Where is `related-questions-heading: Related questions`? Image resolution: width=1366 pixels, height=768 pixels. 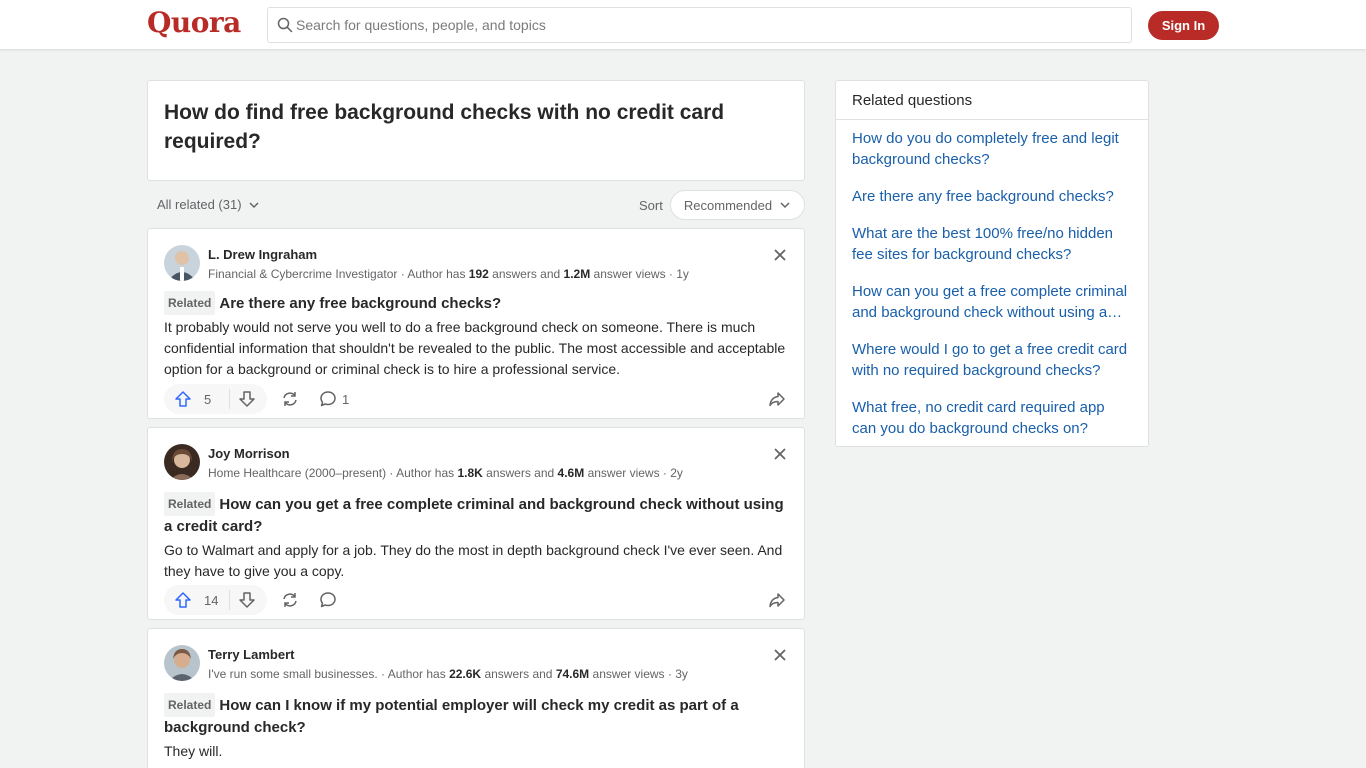
related-questions-heading: Related questions is located at coordinates (992, 100).